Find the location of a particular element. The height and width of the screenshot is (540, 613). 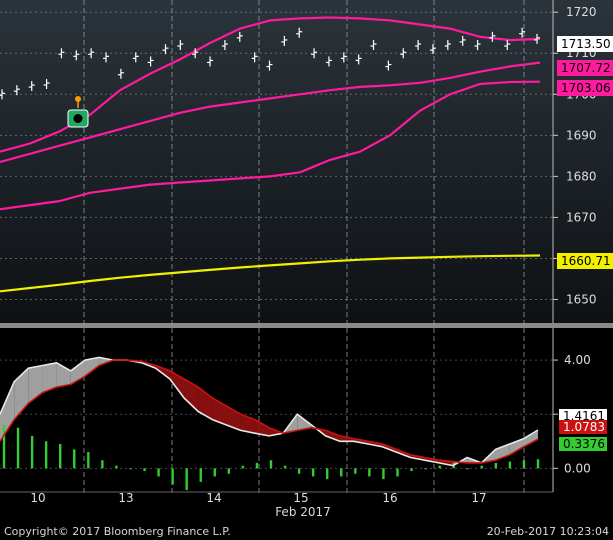

price-tick-label: 1690 is located at coordinates (581, 135).